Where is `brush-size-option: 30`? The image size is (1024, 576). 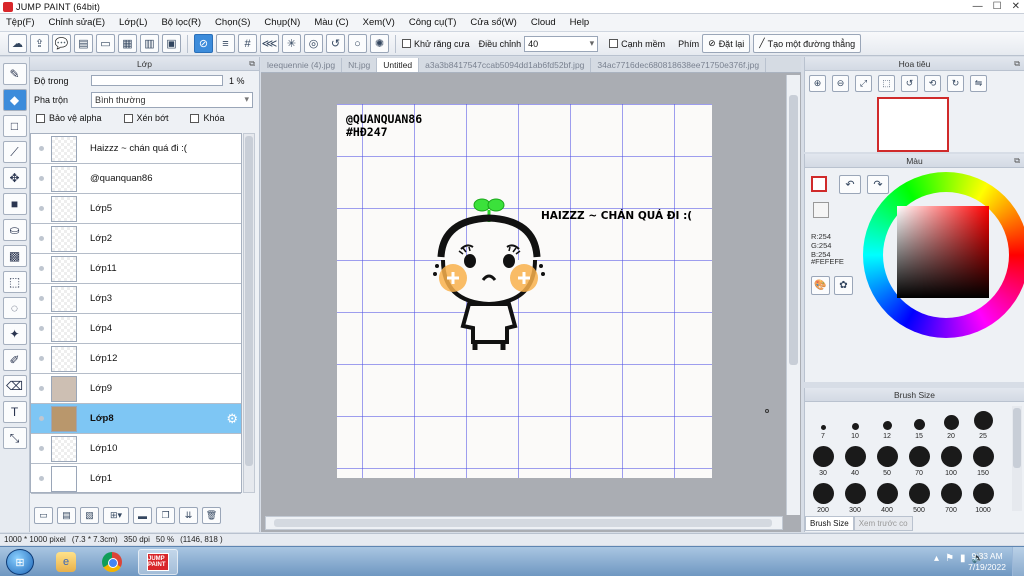 brush-size-option: 30 is located at coordinates (823, 460).